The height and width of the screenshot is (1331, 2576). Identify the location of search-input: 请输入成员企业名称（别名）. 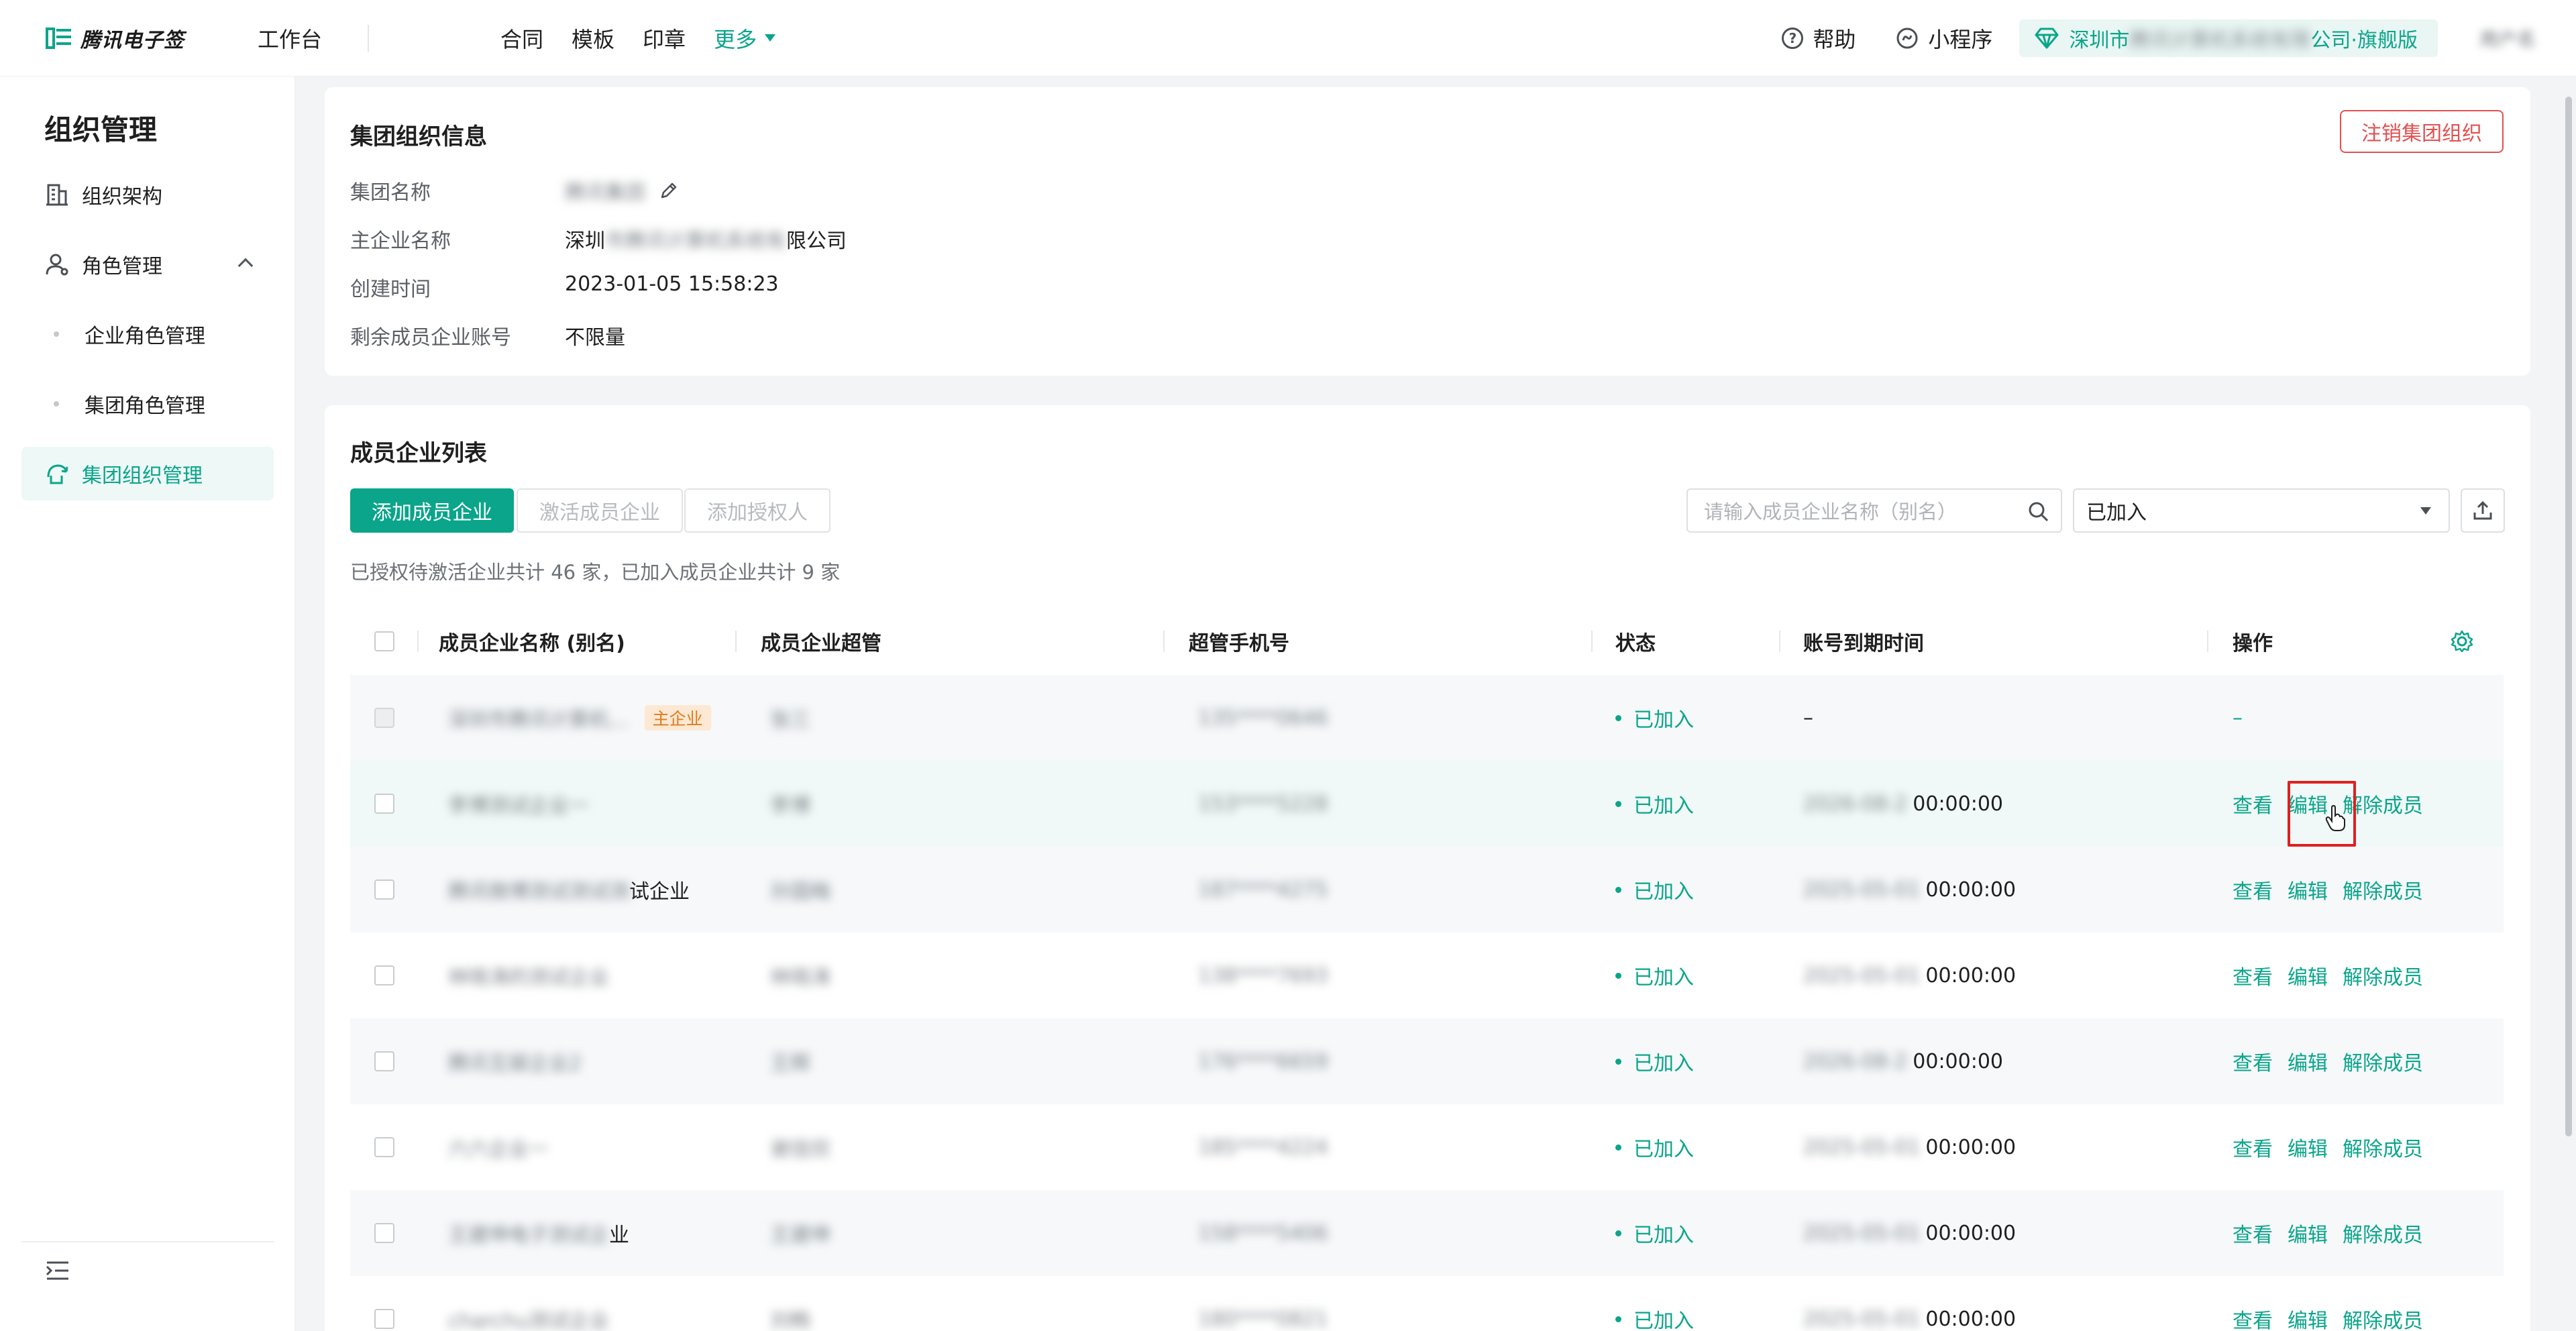
(1874, 510).